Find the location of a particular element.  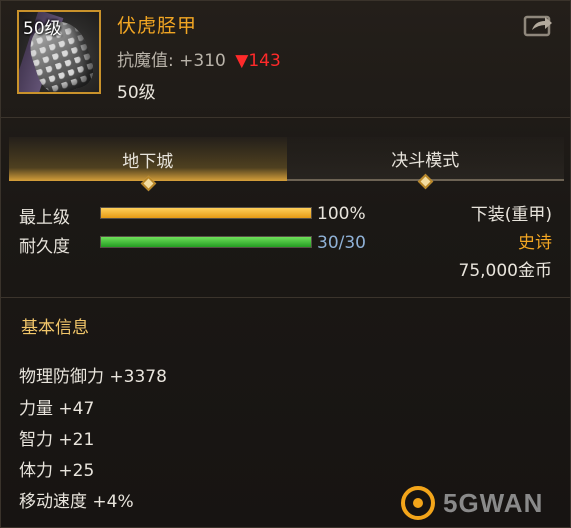

durability-bar-fill is located at coordinates (206, 242).